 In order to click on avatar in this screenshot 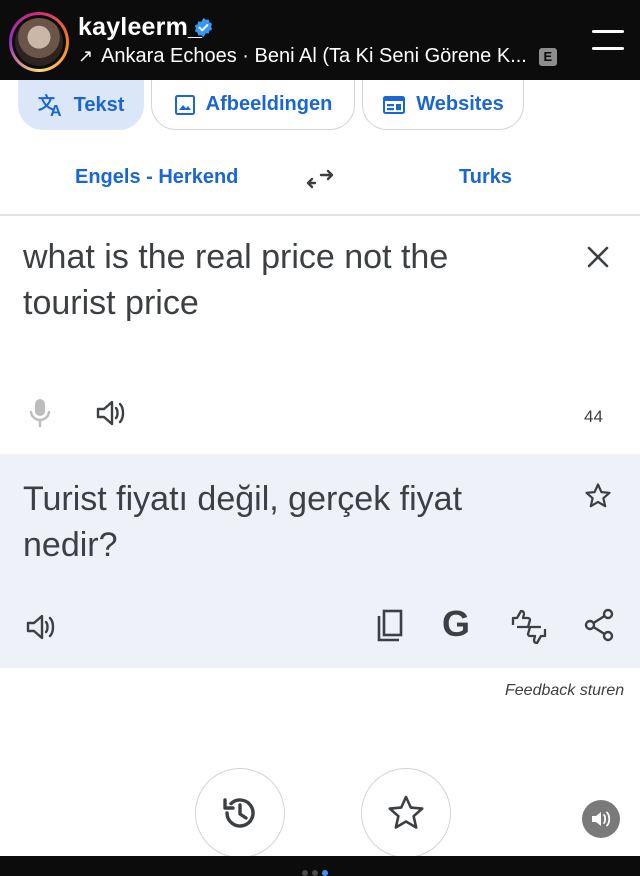, I will do `click(39, 42)`.